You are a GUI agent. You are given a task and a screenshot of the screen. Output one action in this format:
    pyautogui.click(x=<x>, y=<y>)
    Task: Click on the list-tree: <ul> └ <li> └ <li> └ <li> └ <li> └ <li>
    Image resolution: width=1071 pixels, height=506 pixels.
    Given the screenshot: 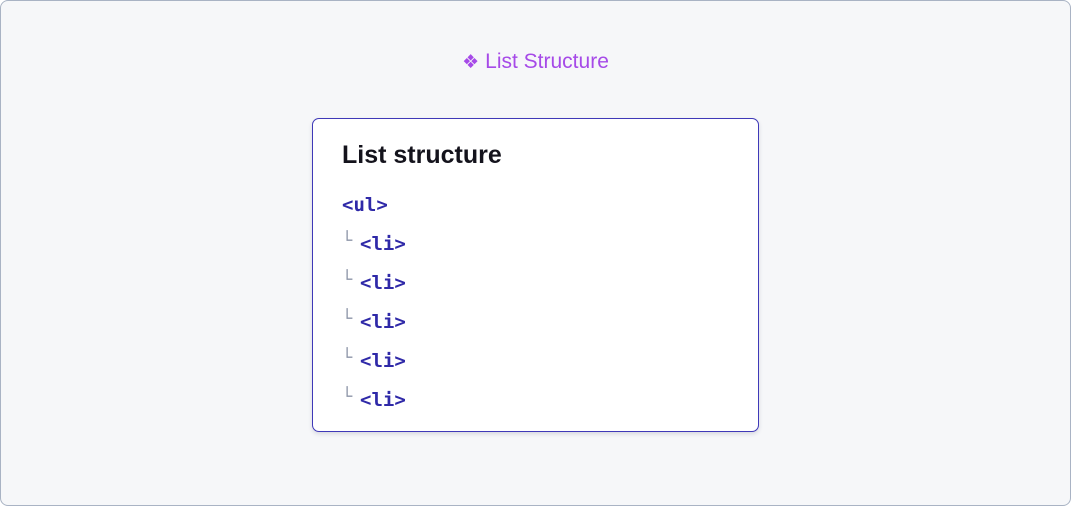 What is the action you would take?
    pyautogui.click(x=374, y=302)
    